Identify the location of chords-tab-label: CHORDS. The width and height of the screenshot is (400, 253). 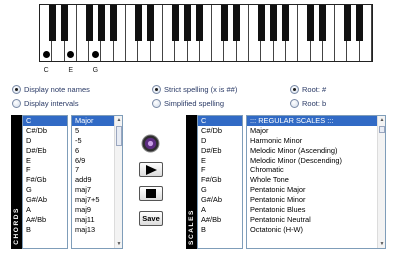
(16, 226).